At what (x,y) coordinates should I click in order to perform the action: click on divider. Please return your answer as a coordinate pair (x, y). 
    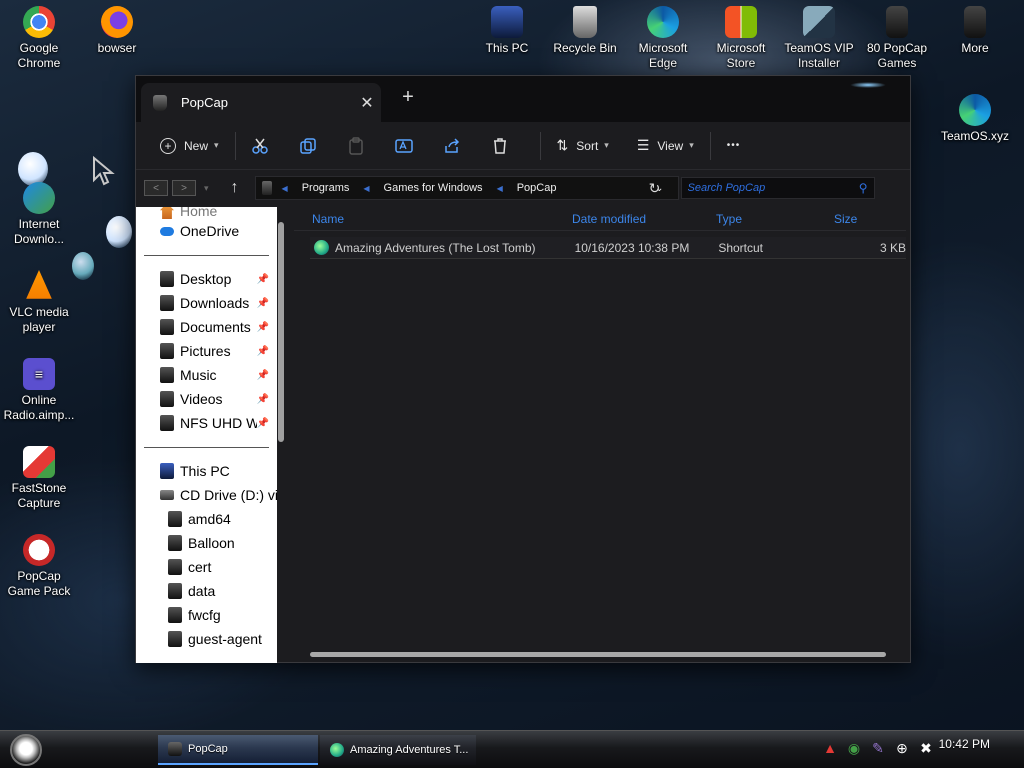
    Looking at the image, I should click on (540, 145).